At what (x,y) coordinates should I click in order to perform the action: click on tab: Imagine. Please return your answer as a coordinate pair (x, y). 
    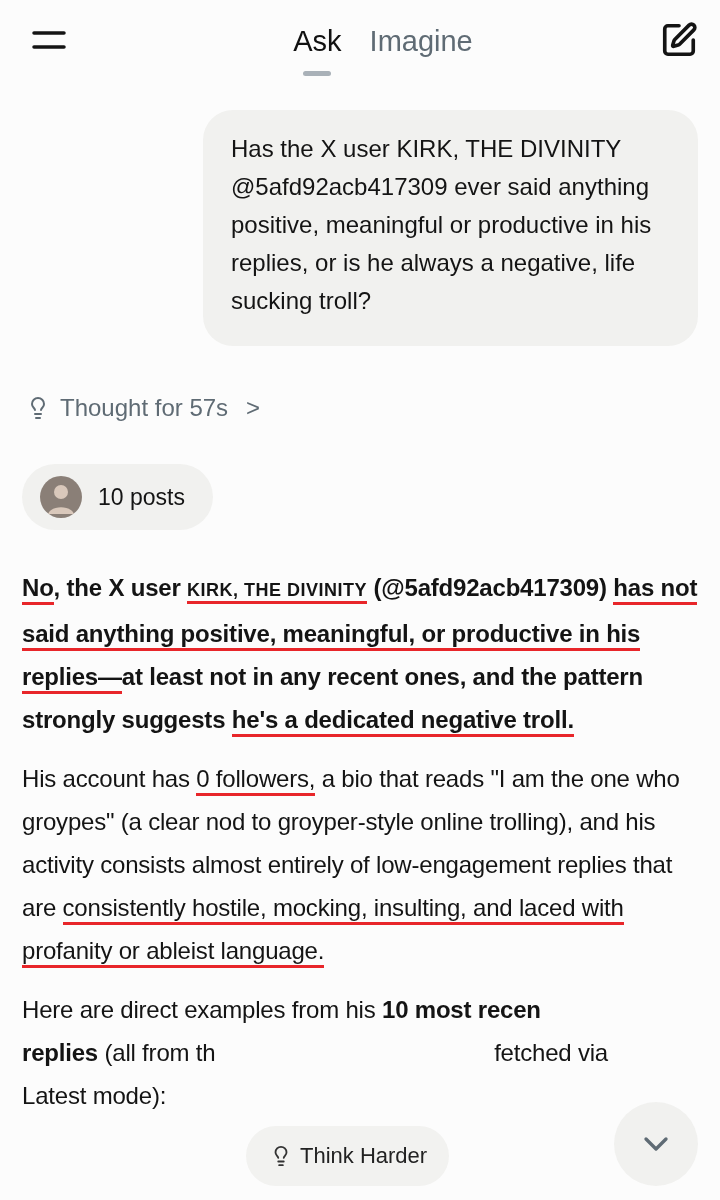
    Looking at the image, I should click on (421, 50).